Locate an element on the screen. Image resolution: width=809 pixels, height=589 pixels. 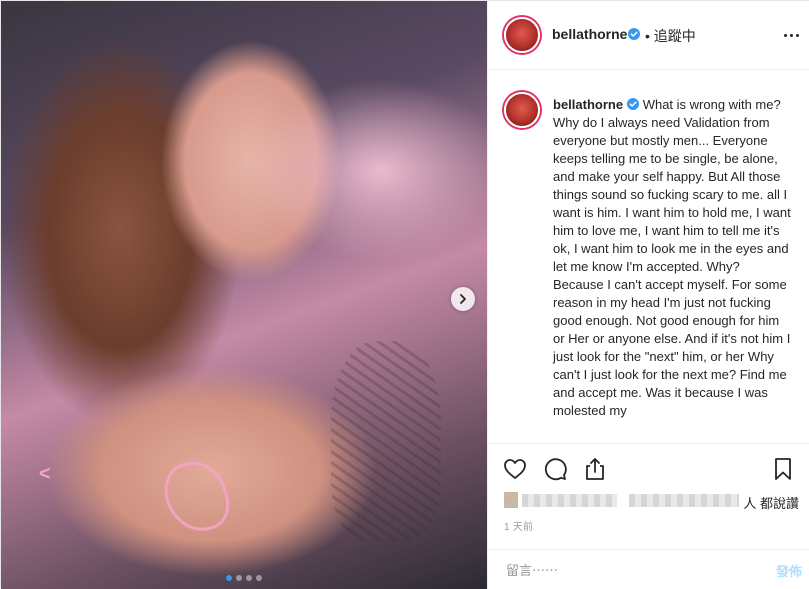
caption-username-link: bellathorne is located at coordinates (588, 104).